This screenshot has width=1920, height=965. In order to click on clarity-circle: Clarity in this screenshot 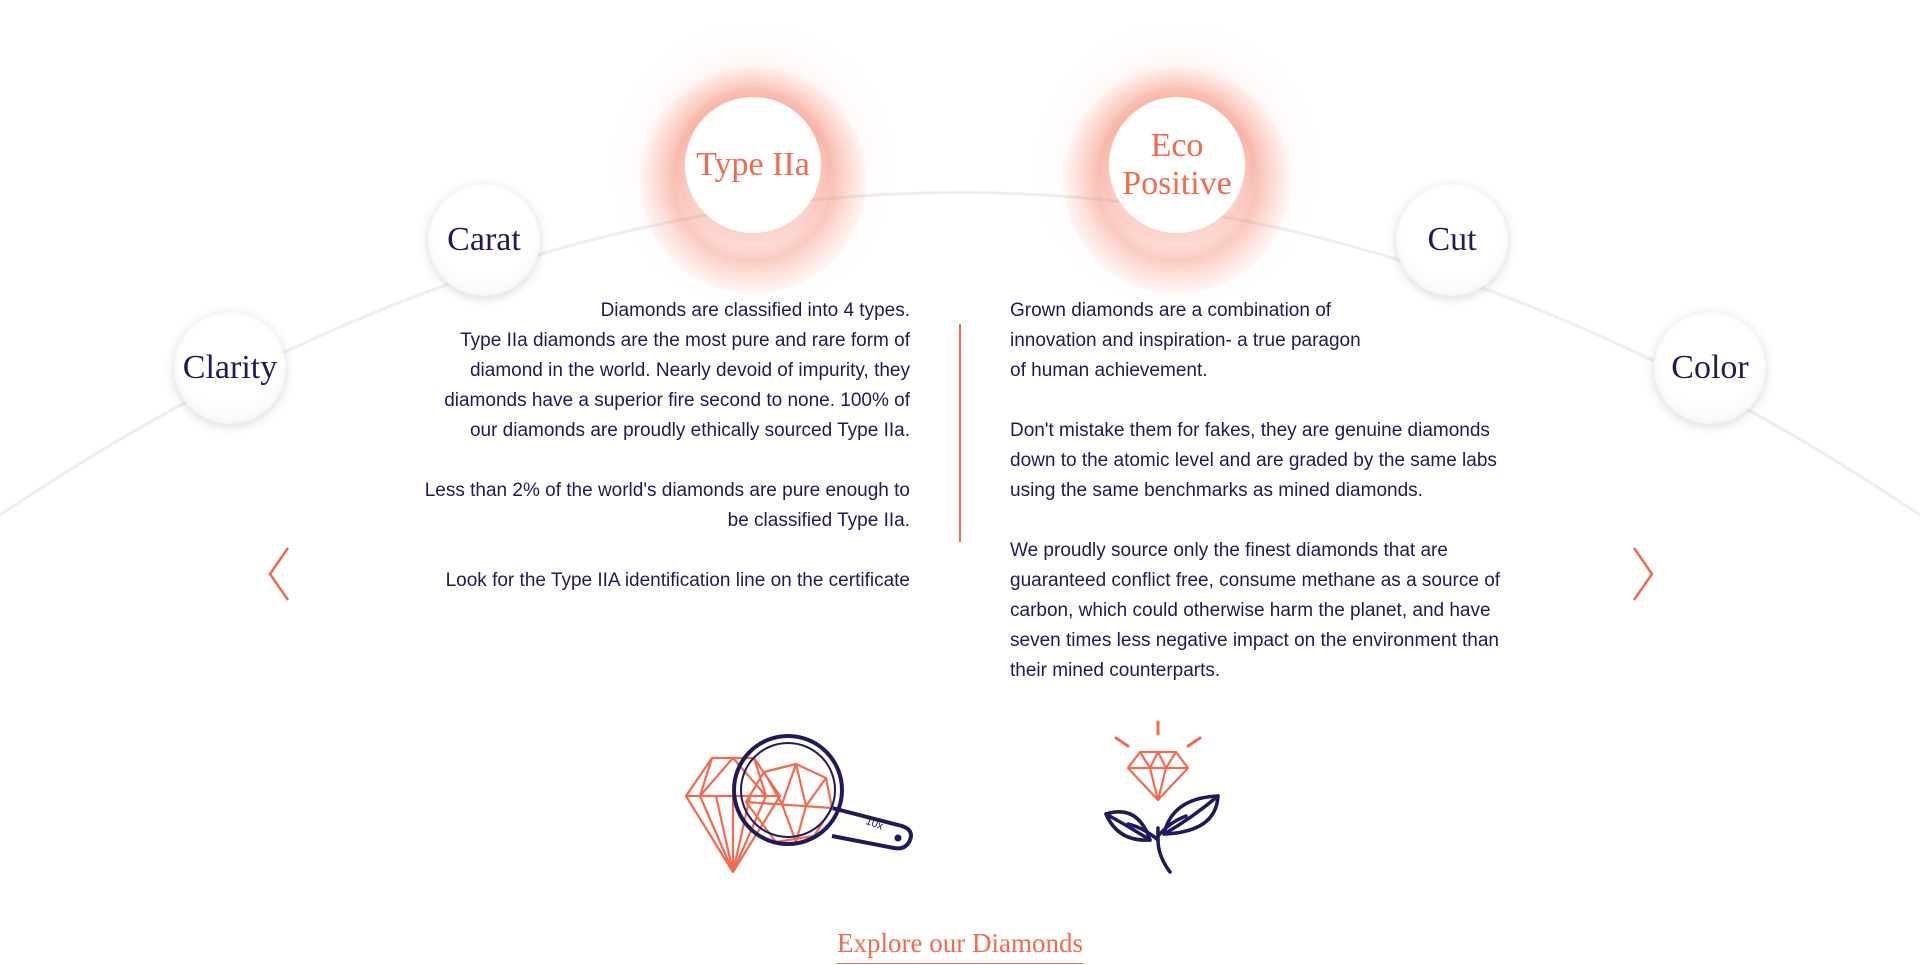, I will do `click(230, 368)`.